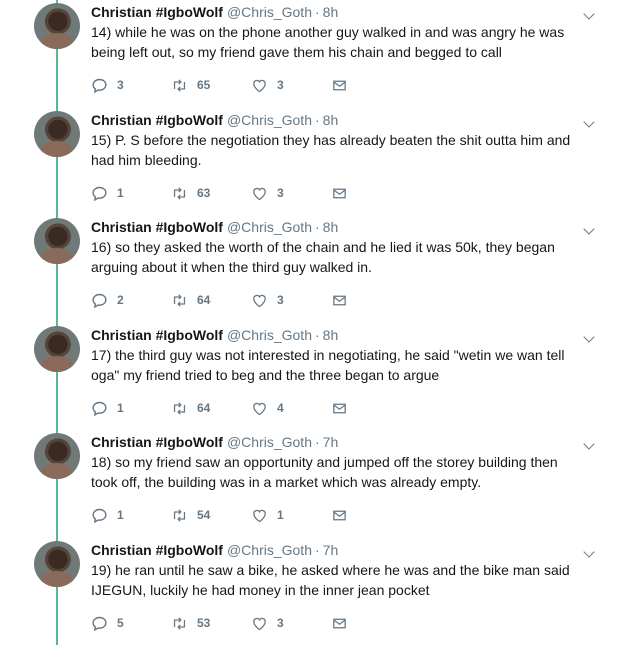  What do you see at coordinates (107, 300) in the screenshot?
I see `reply-button: 2` at bounding box center [107, 300].